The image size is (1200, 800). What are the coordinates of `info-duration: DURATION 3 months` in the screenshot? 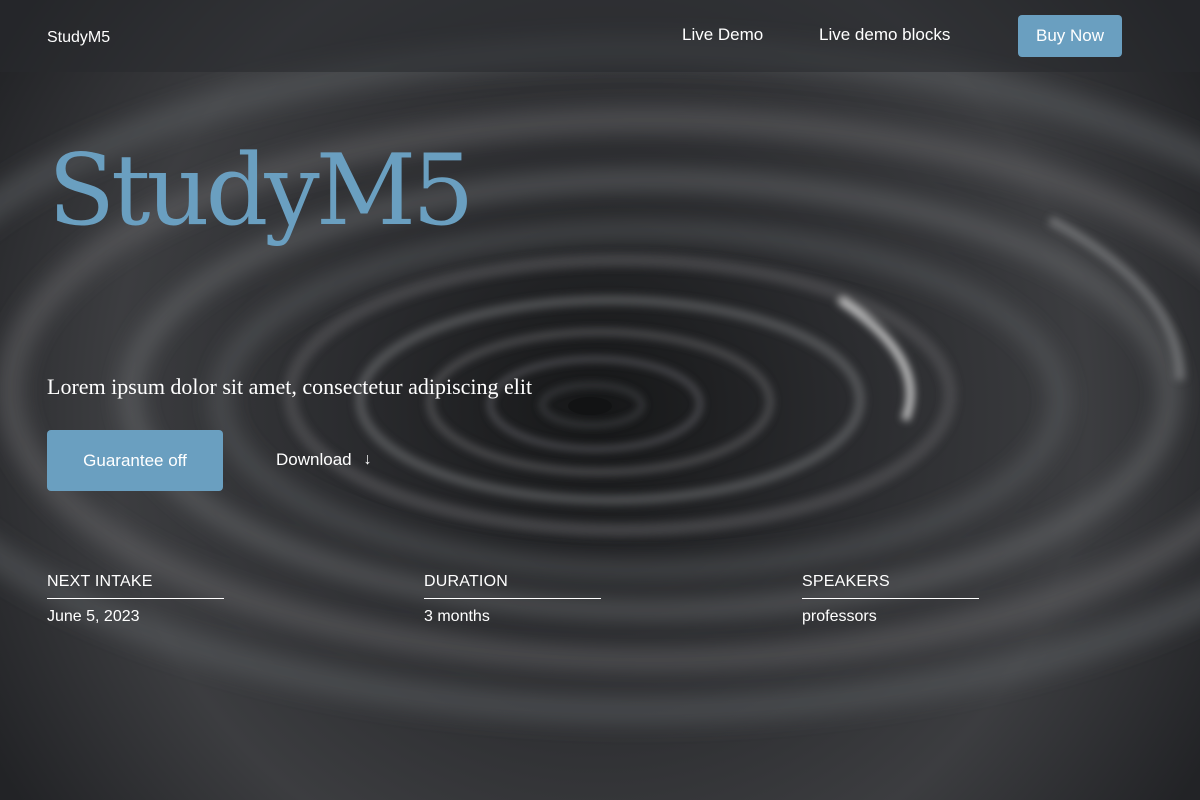 It's located at (512, 599).